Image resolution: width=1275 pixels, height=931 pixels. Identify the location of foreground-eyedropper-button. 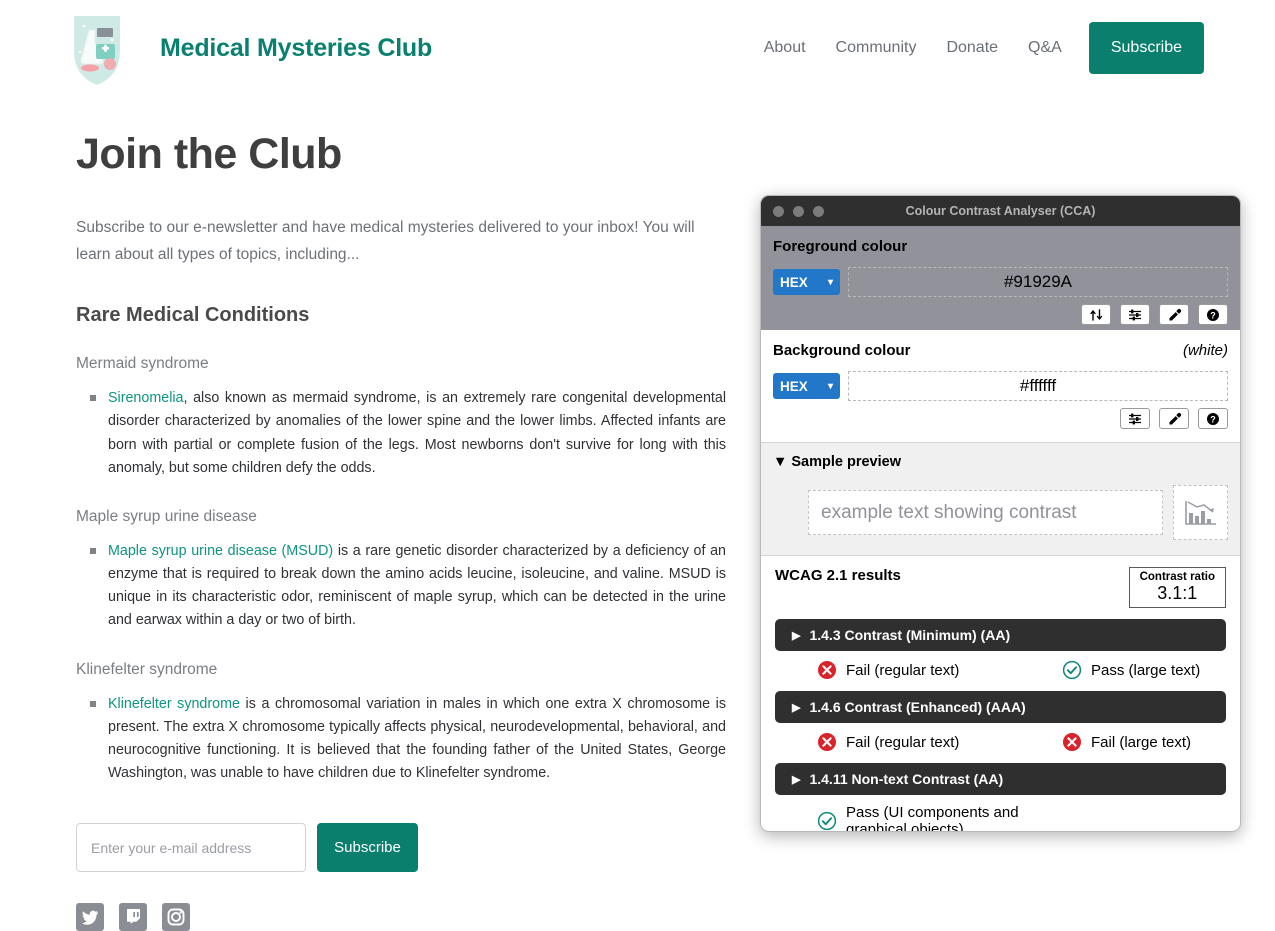
(1174, 314).